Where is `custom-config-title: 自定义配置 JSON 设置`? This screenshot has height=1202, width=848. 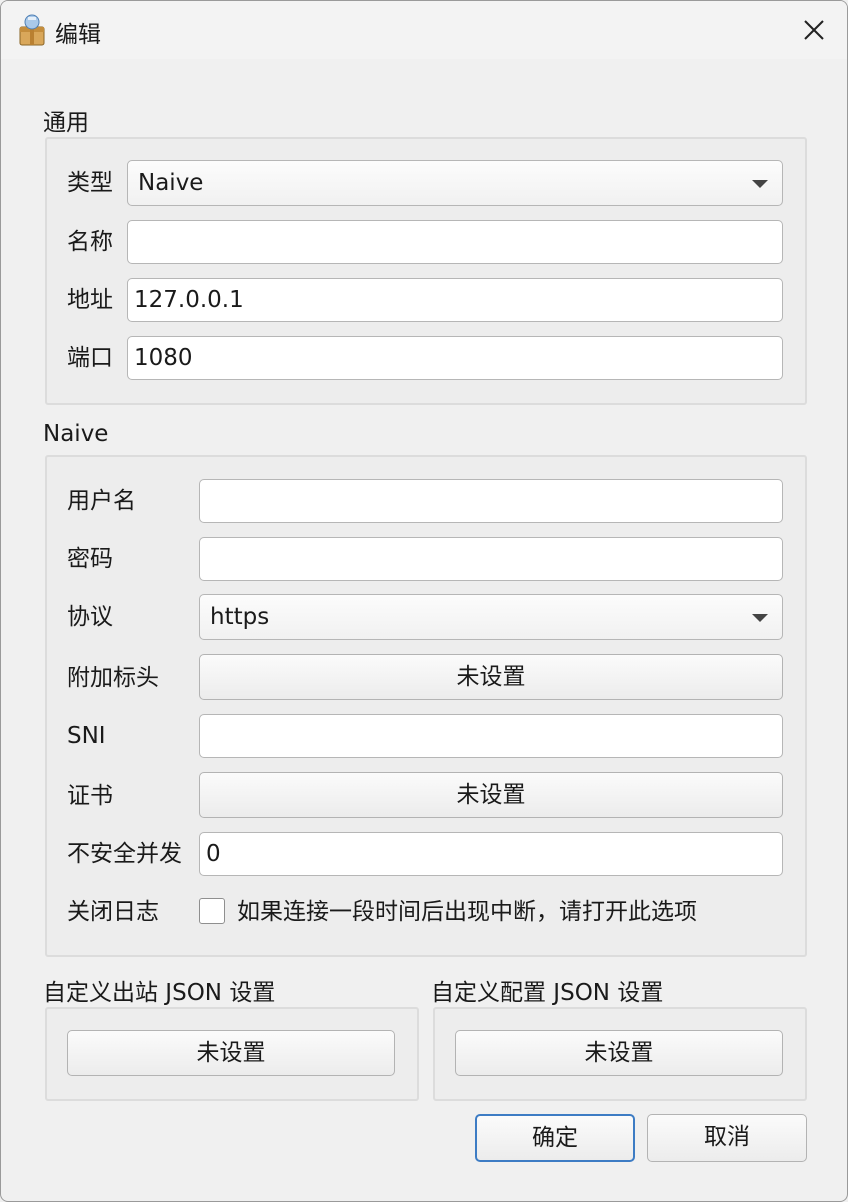 custom-config-title: 自定义配置 JSON 设置 is located at coordinates (547, 993).